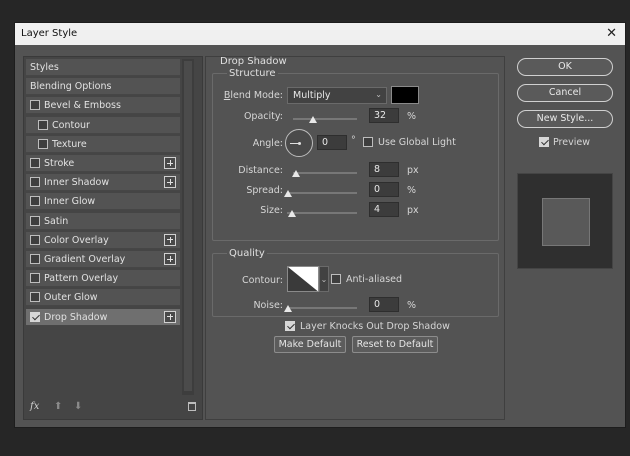 The image size is (630, 456). Describe the element at coordinates (322, 213) in the screenshot. I see `size-slider` at that location.